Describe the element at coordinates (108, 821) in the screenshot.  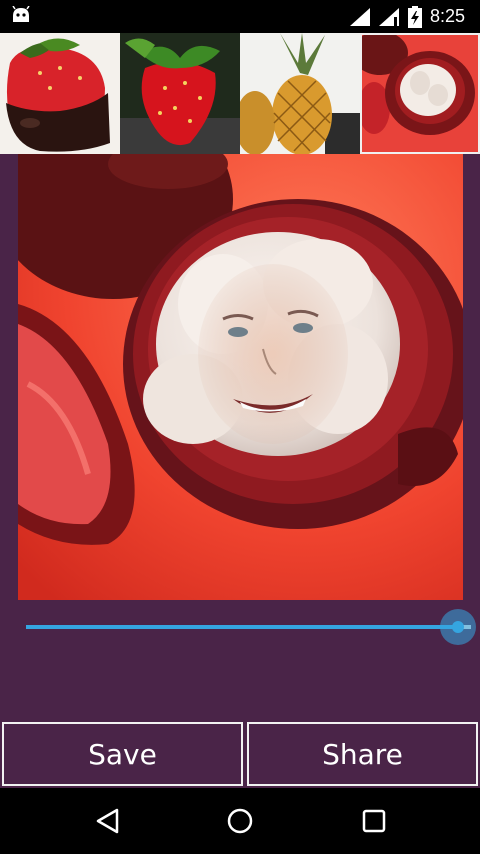
I see `back-icon` at that location.